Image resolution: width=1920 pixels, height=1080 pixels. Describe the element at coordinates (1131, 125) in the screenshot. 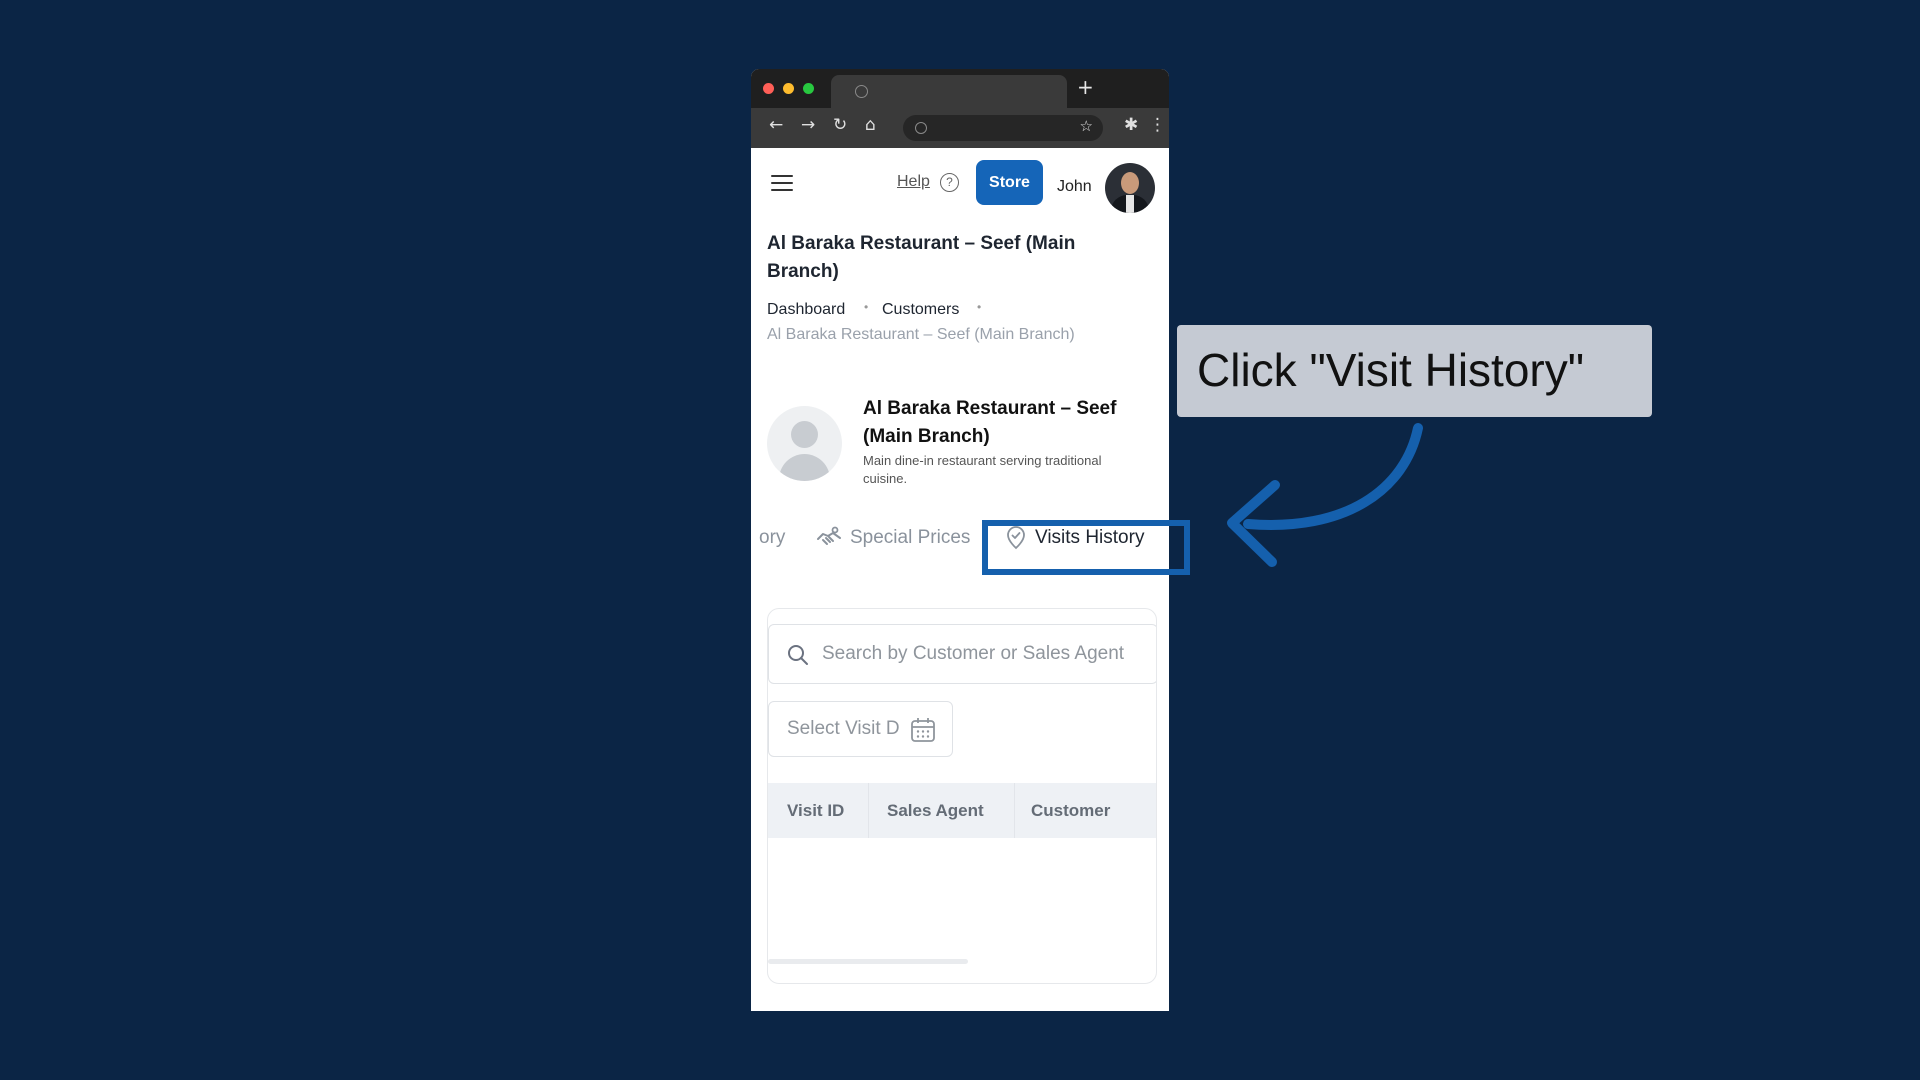

I see `extensions-icon: ✱` at that location.